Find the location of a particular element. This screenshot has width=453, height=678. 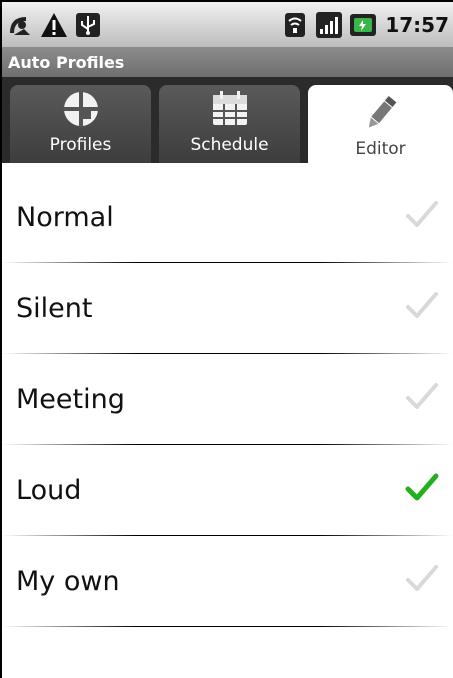

pencil-icon is located at coordinates (381, 113).